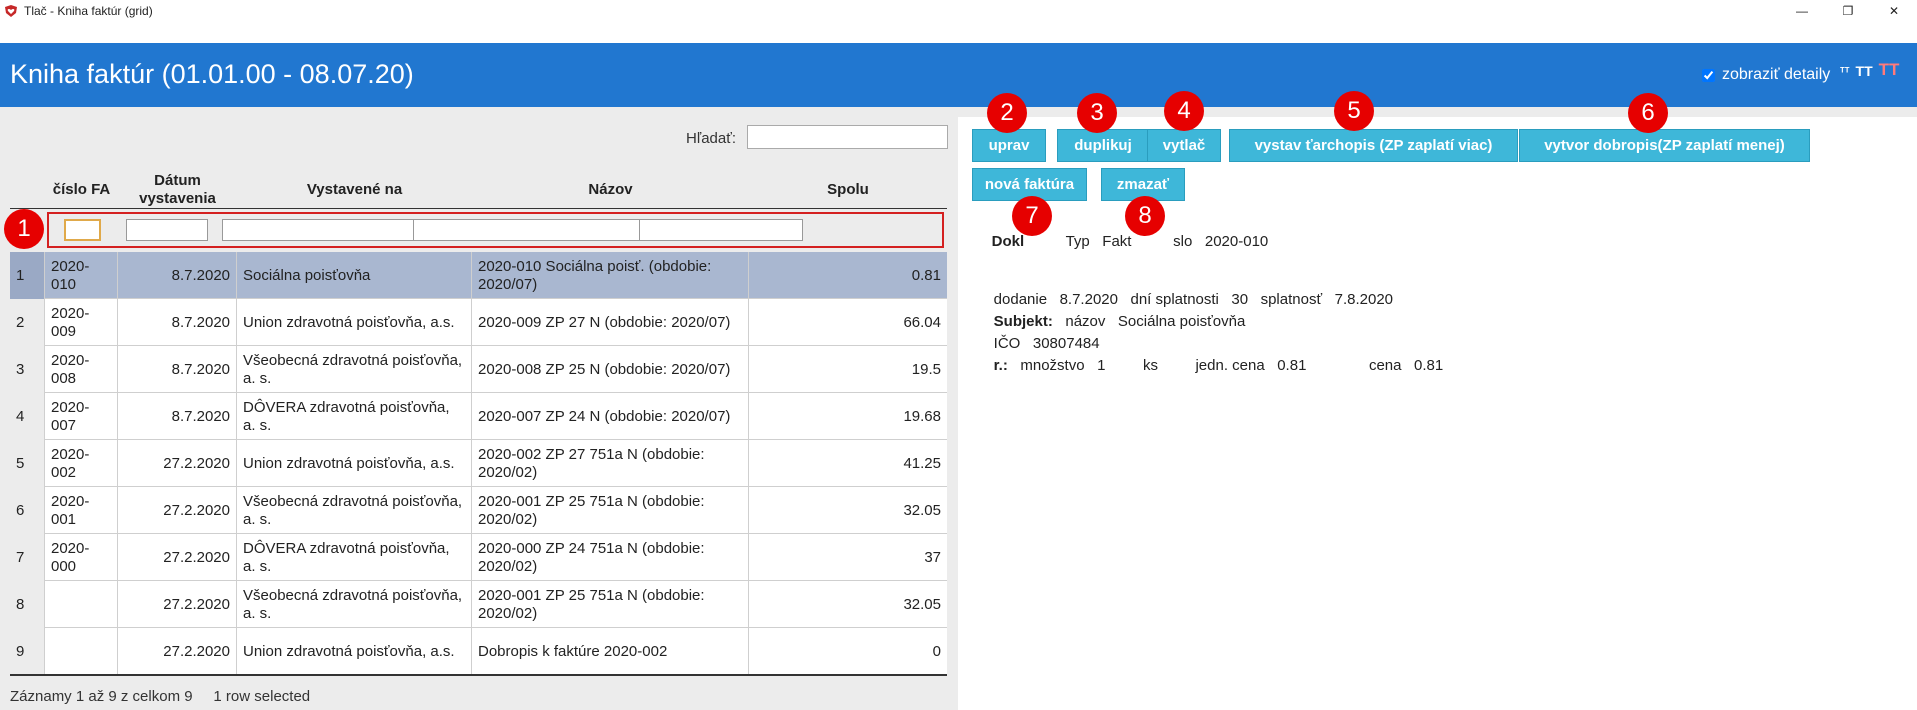  What do you see at coordinates (1802, 11) in the screenshot?
I see `minimize-icon: —` at bounding box center [1802, 11].